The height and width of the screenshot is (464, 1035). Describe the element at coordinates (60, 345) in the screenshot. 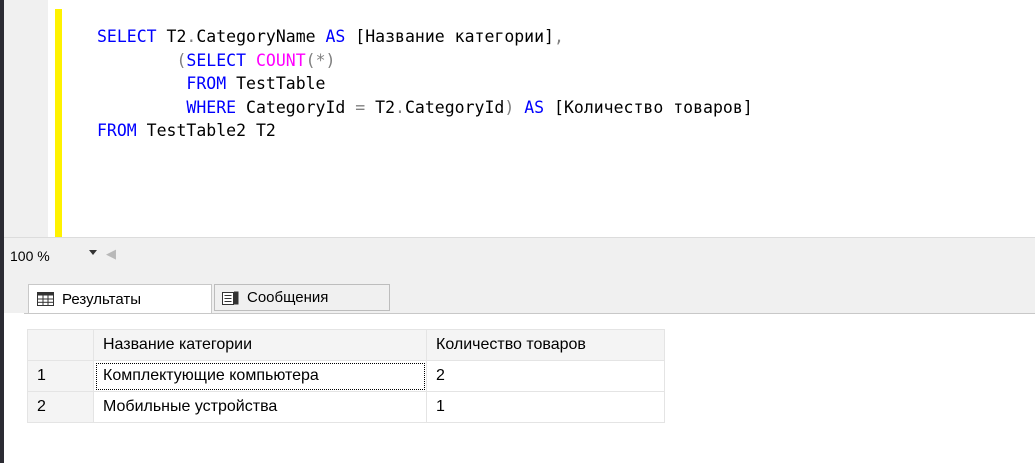

I see `row-number-header` at that location.